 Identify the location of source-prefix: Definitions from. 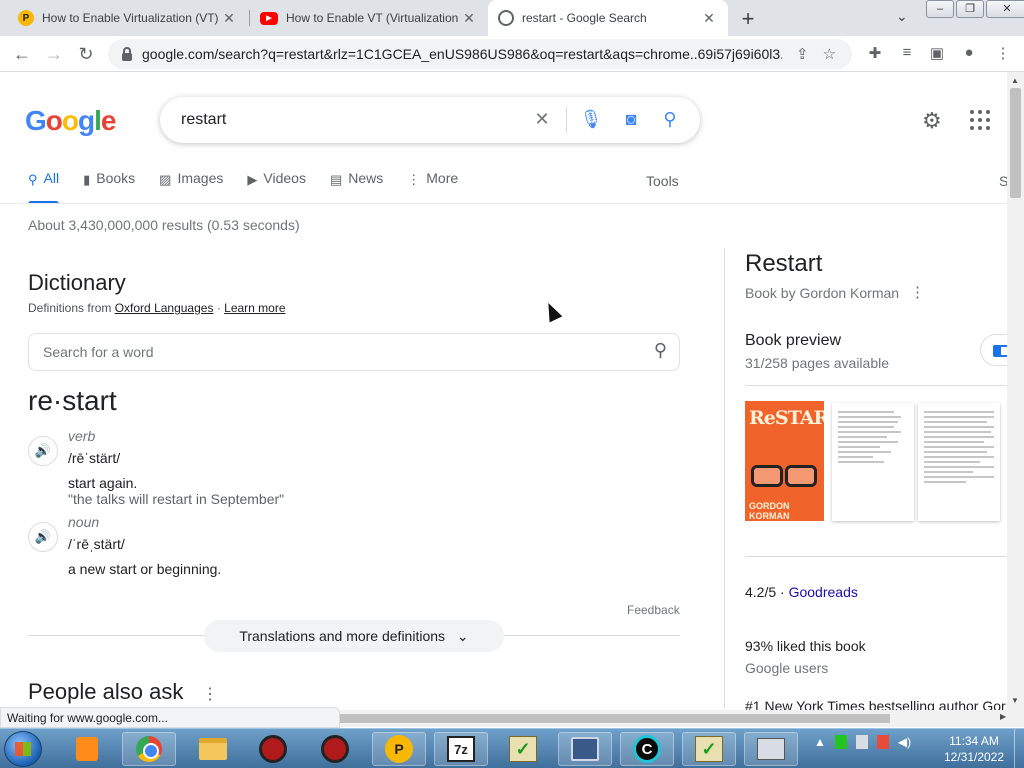
(70, 308).